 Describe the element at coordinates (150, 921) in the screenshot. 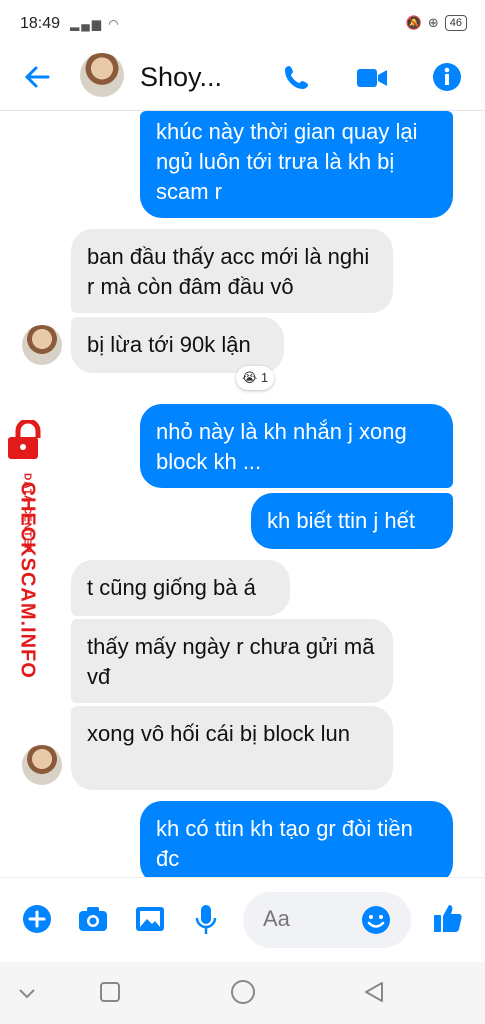

I see `image-icon` at that location.